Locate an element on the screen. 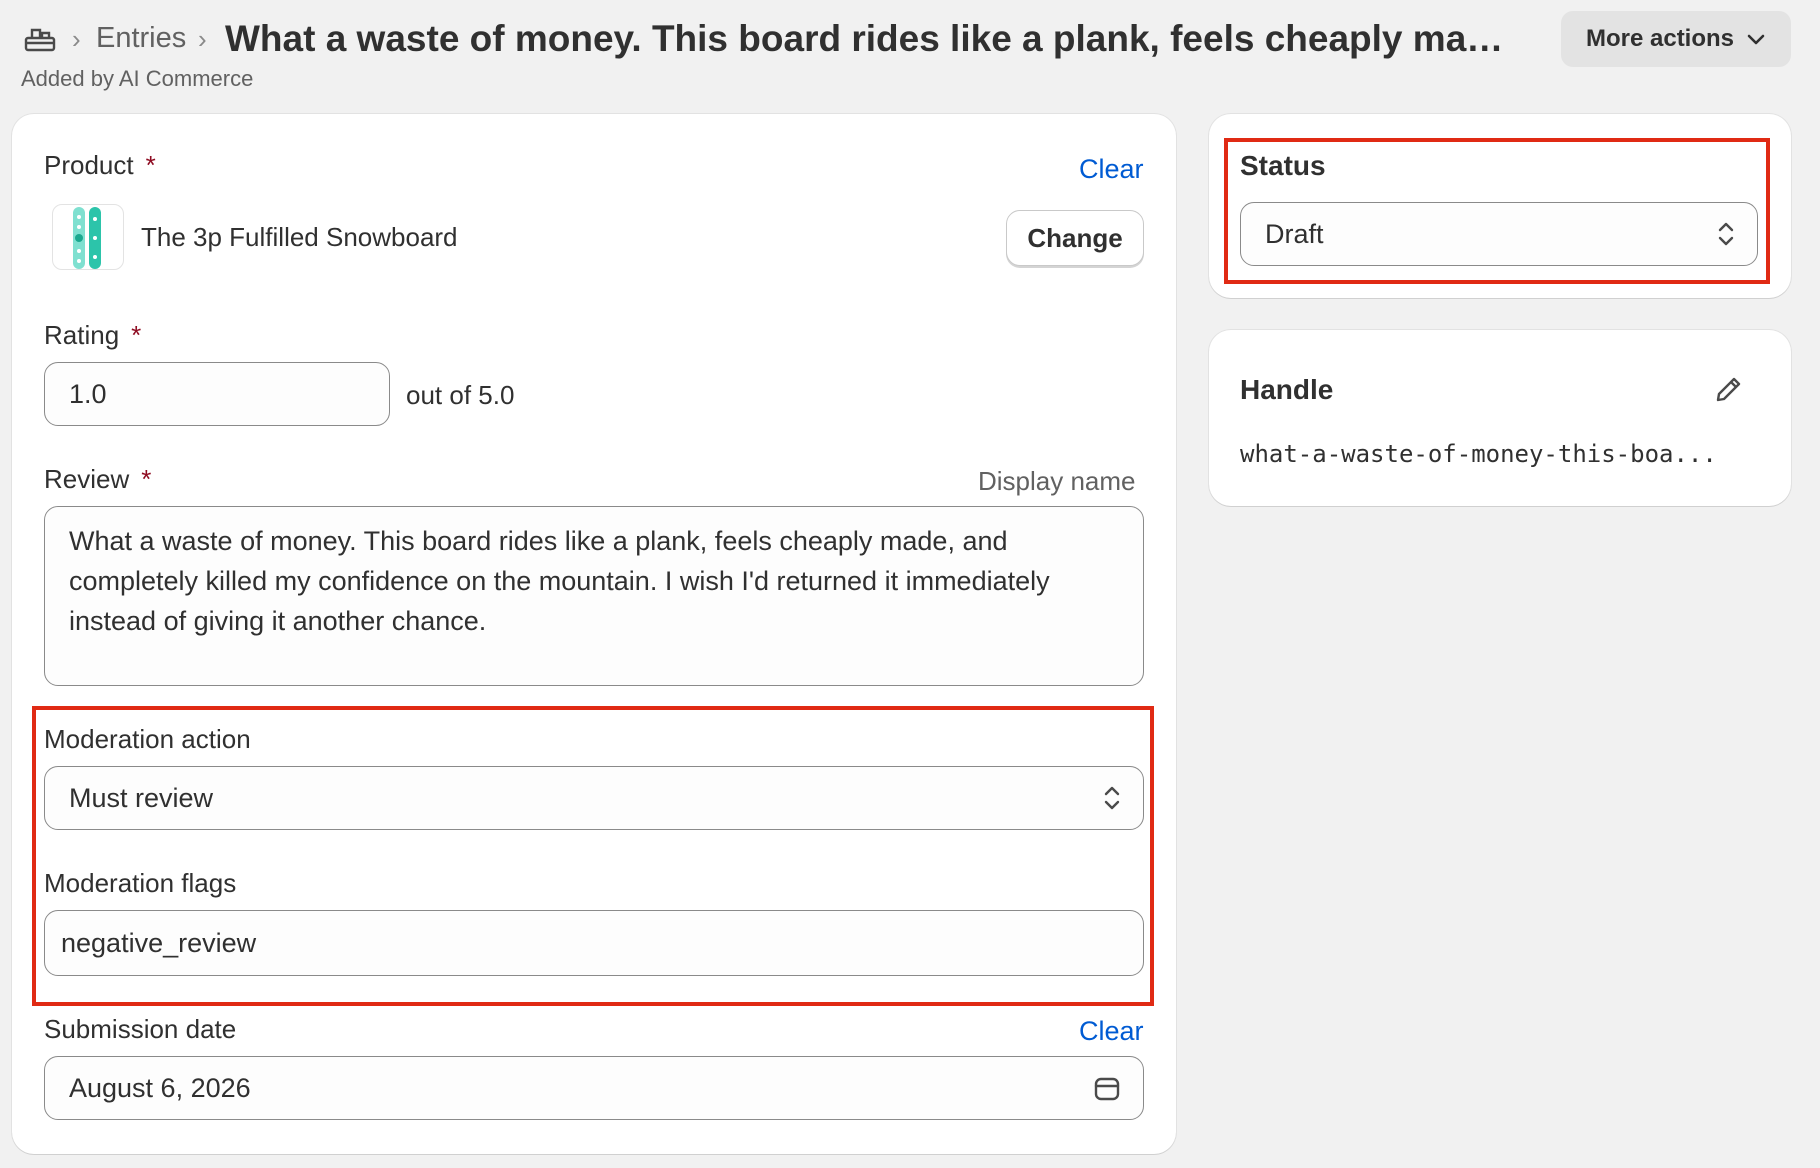 This screenshot has height=1168, width=1820. calendar-icon is located at coordinates (1107, 1088).